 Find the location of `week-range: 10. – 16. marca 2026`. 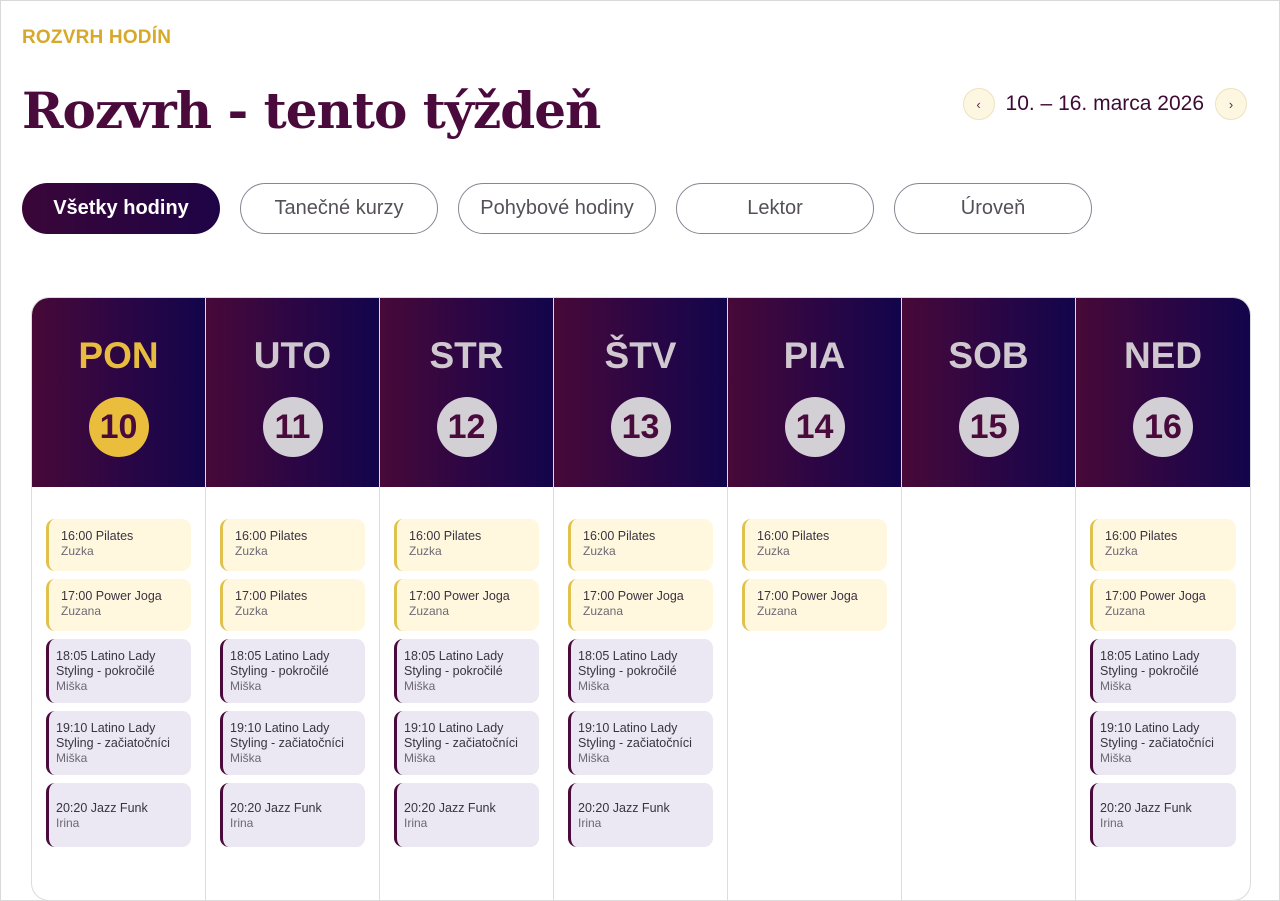

week-range: 10. – 16. marca 2026 is located at coordinates (1104, 103).